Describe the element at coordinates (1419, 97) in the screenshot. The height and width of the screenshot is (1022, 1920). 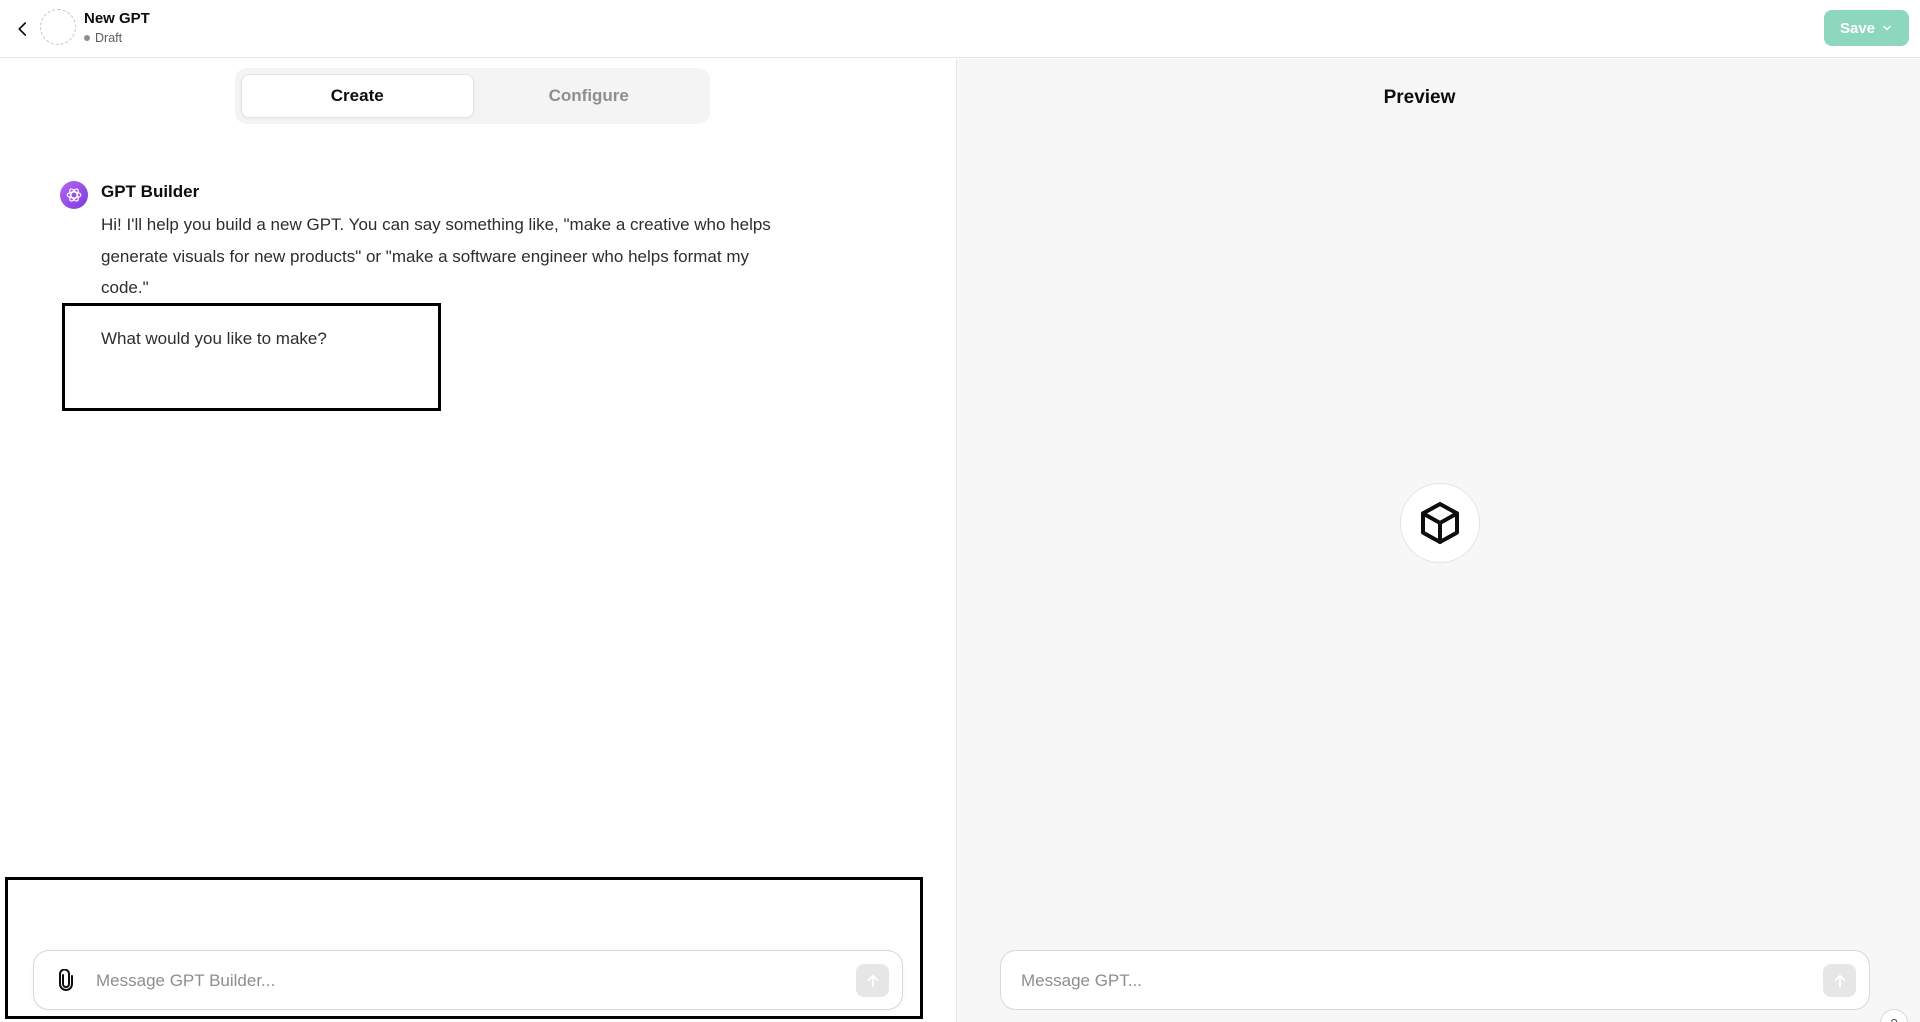
I see `preview-title: Preview` at that location.